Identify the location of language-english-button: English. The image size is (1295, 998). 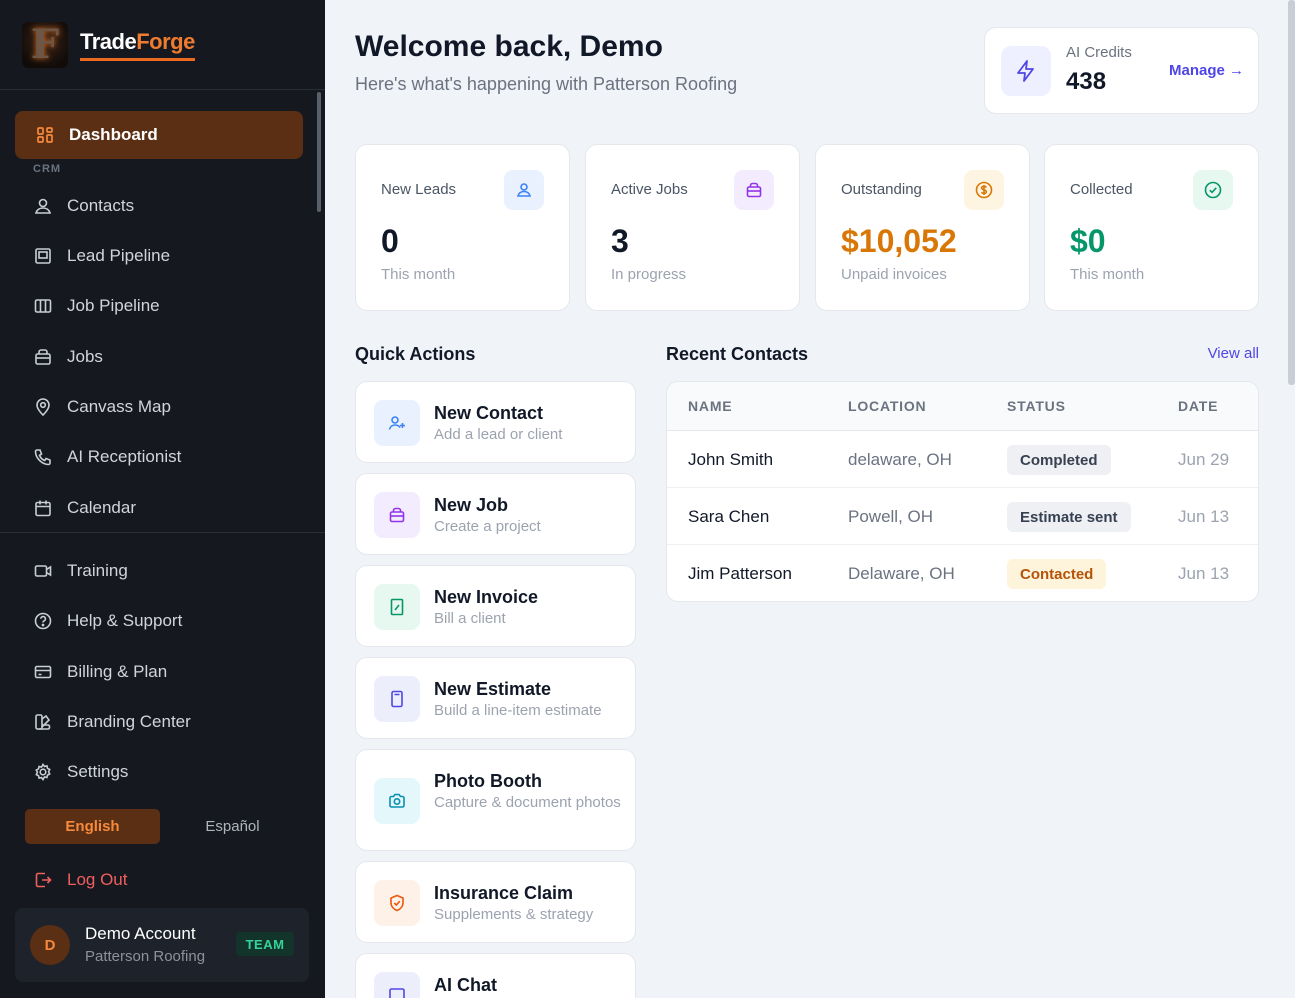
(92, 826).